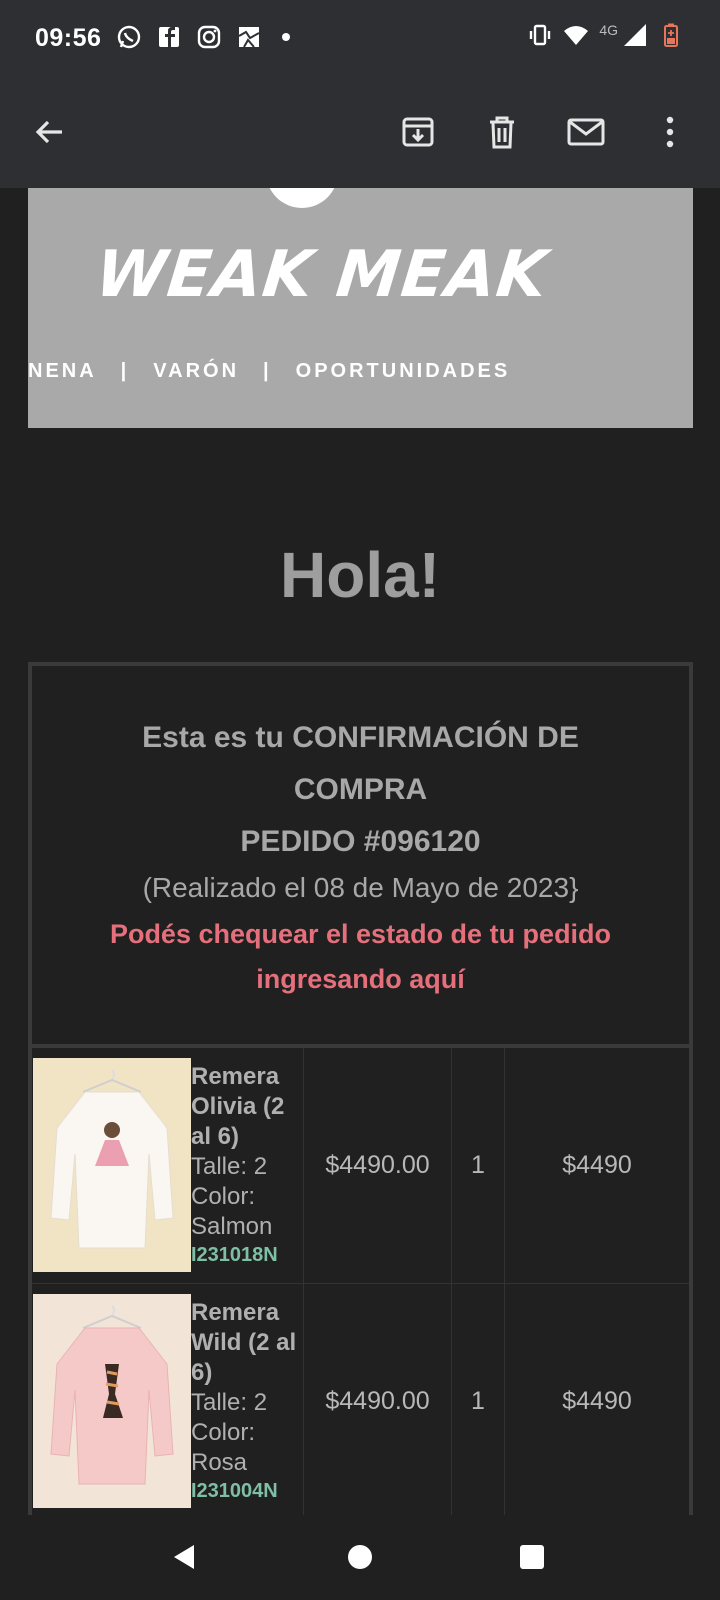 This screenshot has height=1600, width=720. I want to click on brand-logo: WEAK MEAK, so click(322, 275).